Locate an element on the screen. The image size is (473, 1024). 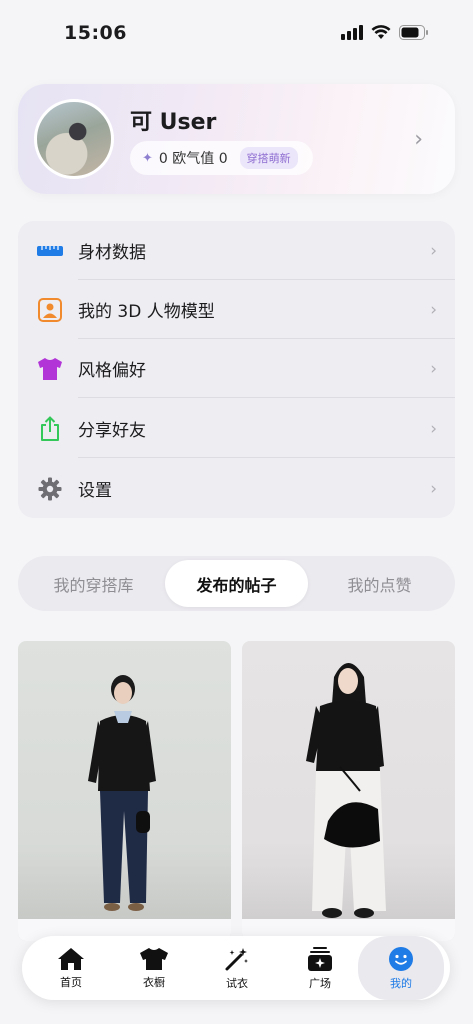
tab-plaza: 广场 is located at coordinates (320, 968).